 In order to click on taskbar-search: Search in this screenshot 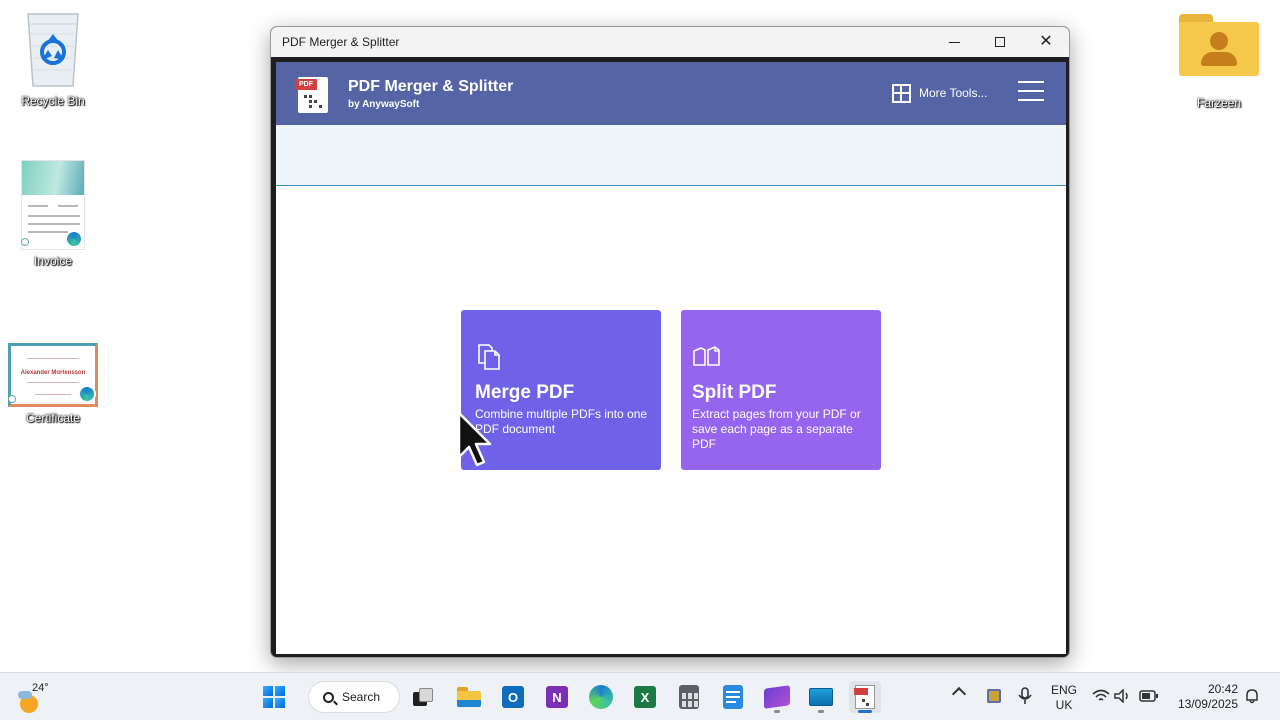, I will do `click(354, 697)`.